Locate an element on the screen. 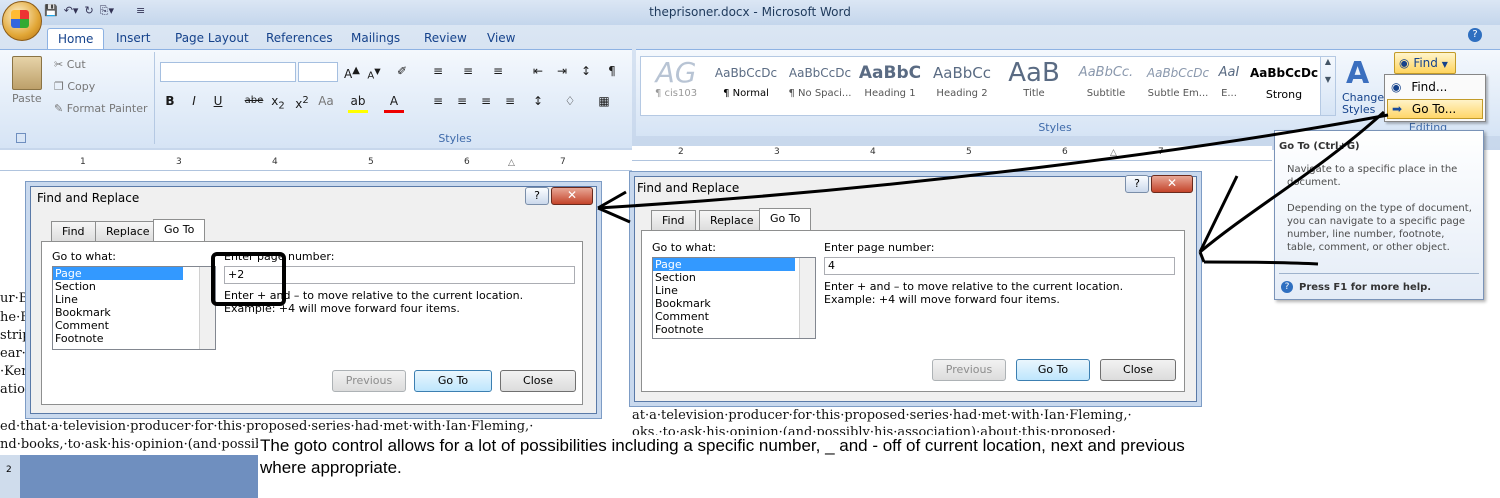  arrow-to-left-dialog is located at coordinates (993, 161).